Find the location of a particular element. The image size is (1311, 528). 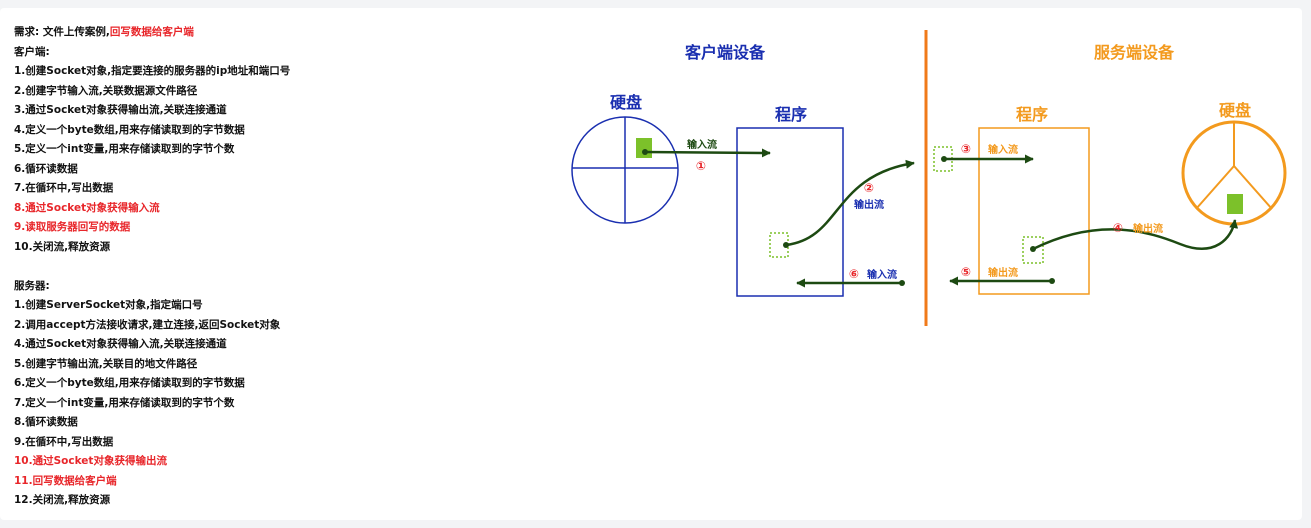

arrow-step4-start is located at coordinates (1033, 249).